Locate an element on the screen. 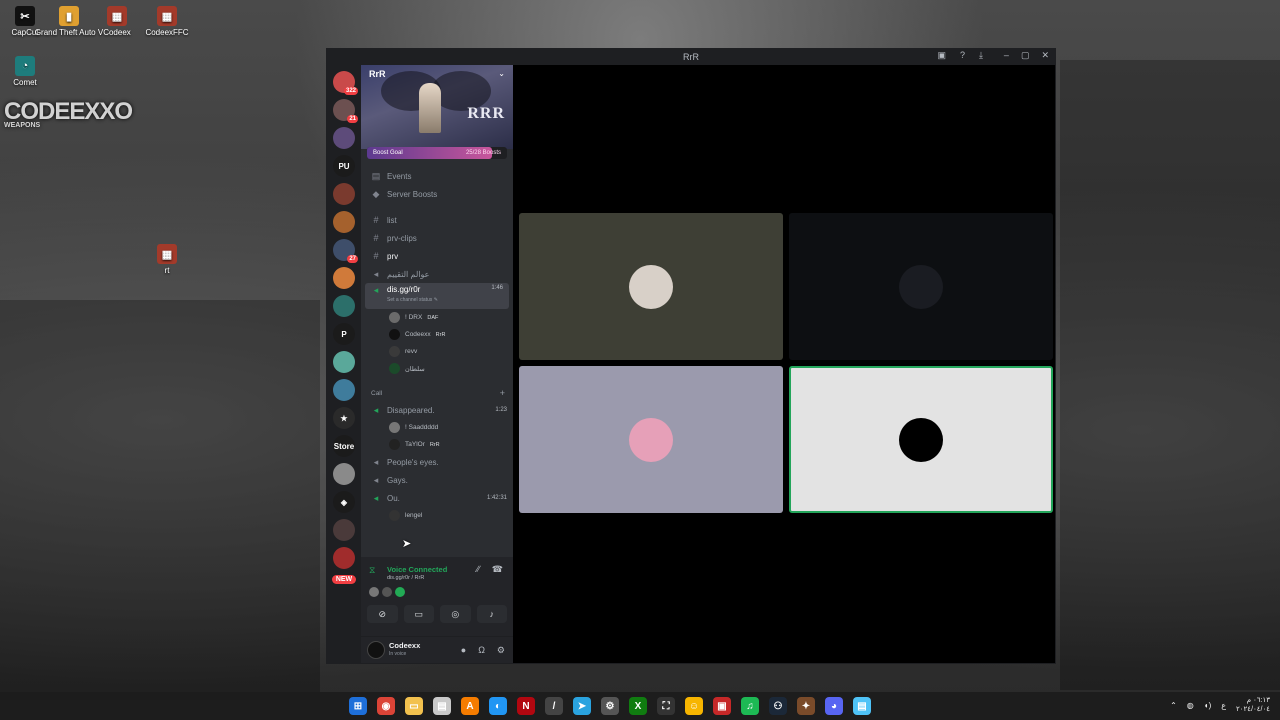 This screenshot has width=1280, height=720. voice-member: ! Saaddddd is located at coordinates (437, 427).